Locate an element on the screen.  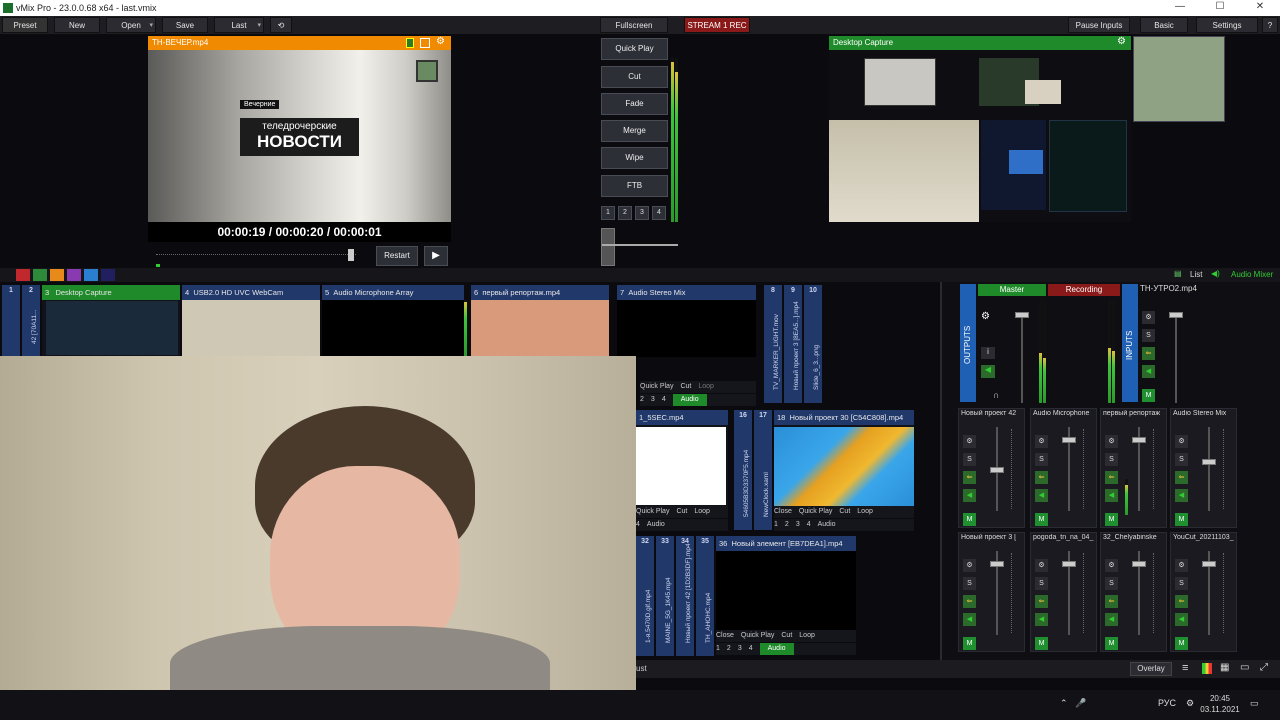
tray-expand-icon: ⌃ is located at coordinates (1064, 703).